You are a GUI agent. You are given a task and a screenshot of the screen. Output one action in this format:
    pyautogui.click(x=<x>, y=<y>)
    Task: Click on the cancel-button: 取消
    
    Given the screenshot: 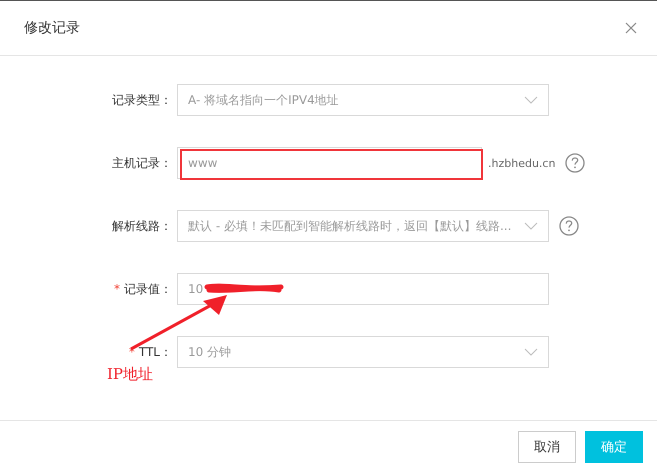 What is the action you would take?
    pyautogui.click(x=547, y=447)
    